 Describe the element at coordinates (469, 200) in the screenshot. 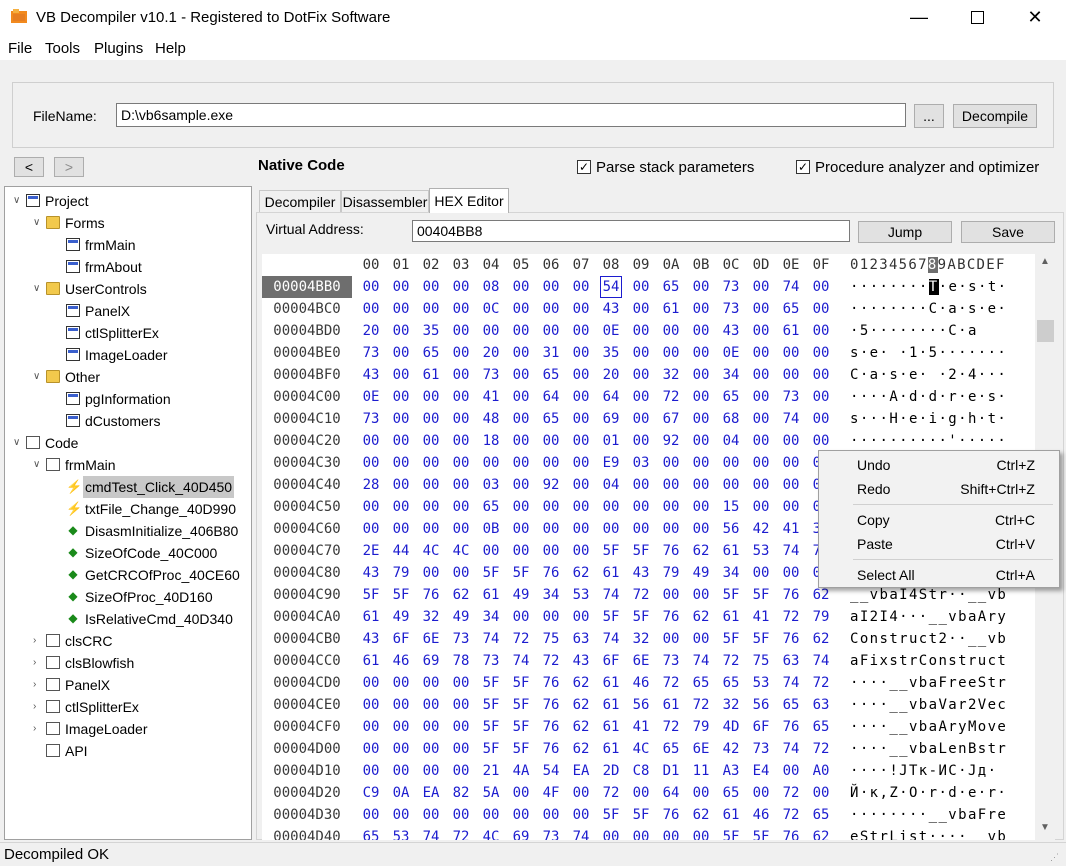

I see `tab-hex-editor: HEX Editor` at that location.